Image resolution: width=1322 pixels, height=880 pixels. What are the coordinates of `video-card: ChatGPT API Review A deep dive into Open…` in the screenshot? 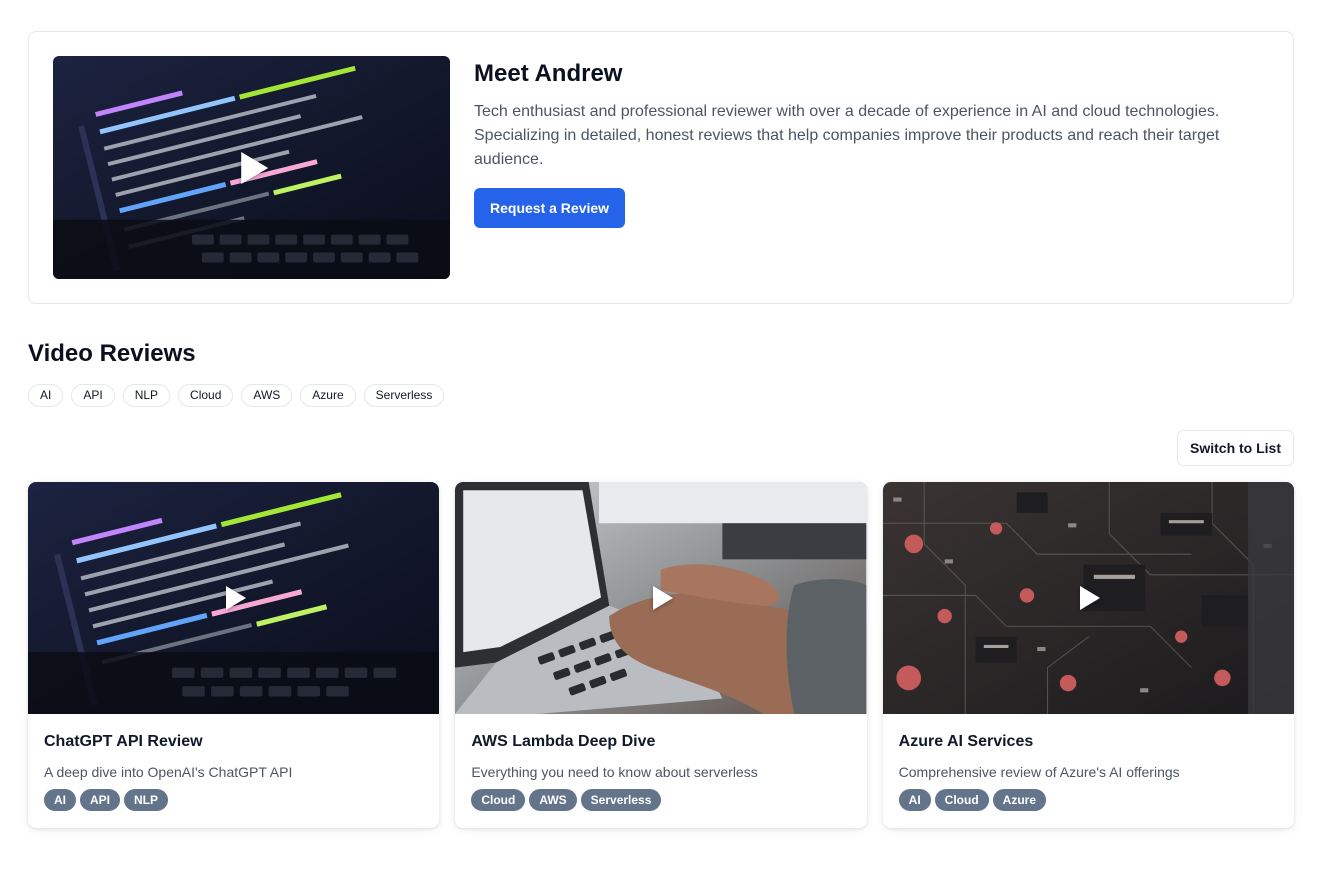 It's located at (234, 655).